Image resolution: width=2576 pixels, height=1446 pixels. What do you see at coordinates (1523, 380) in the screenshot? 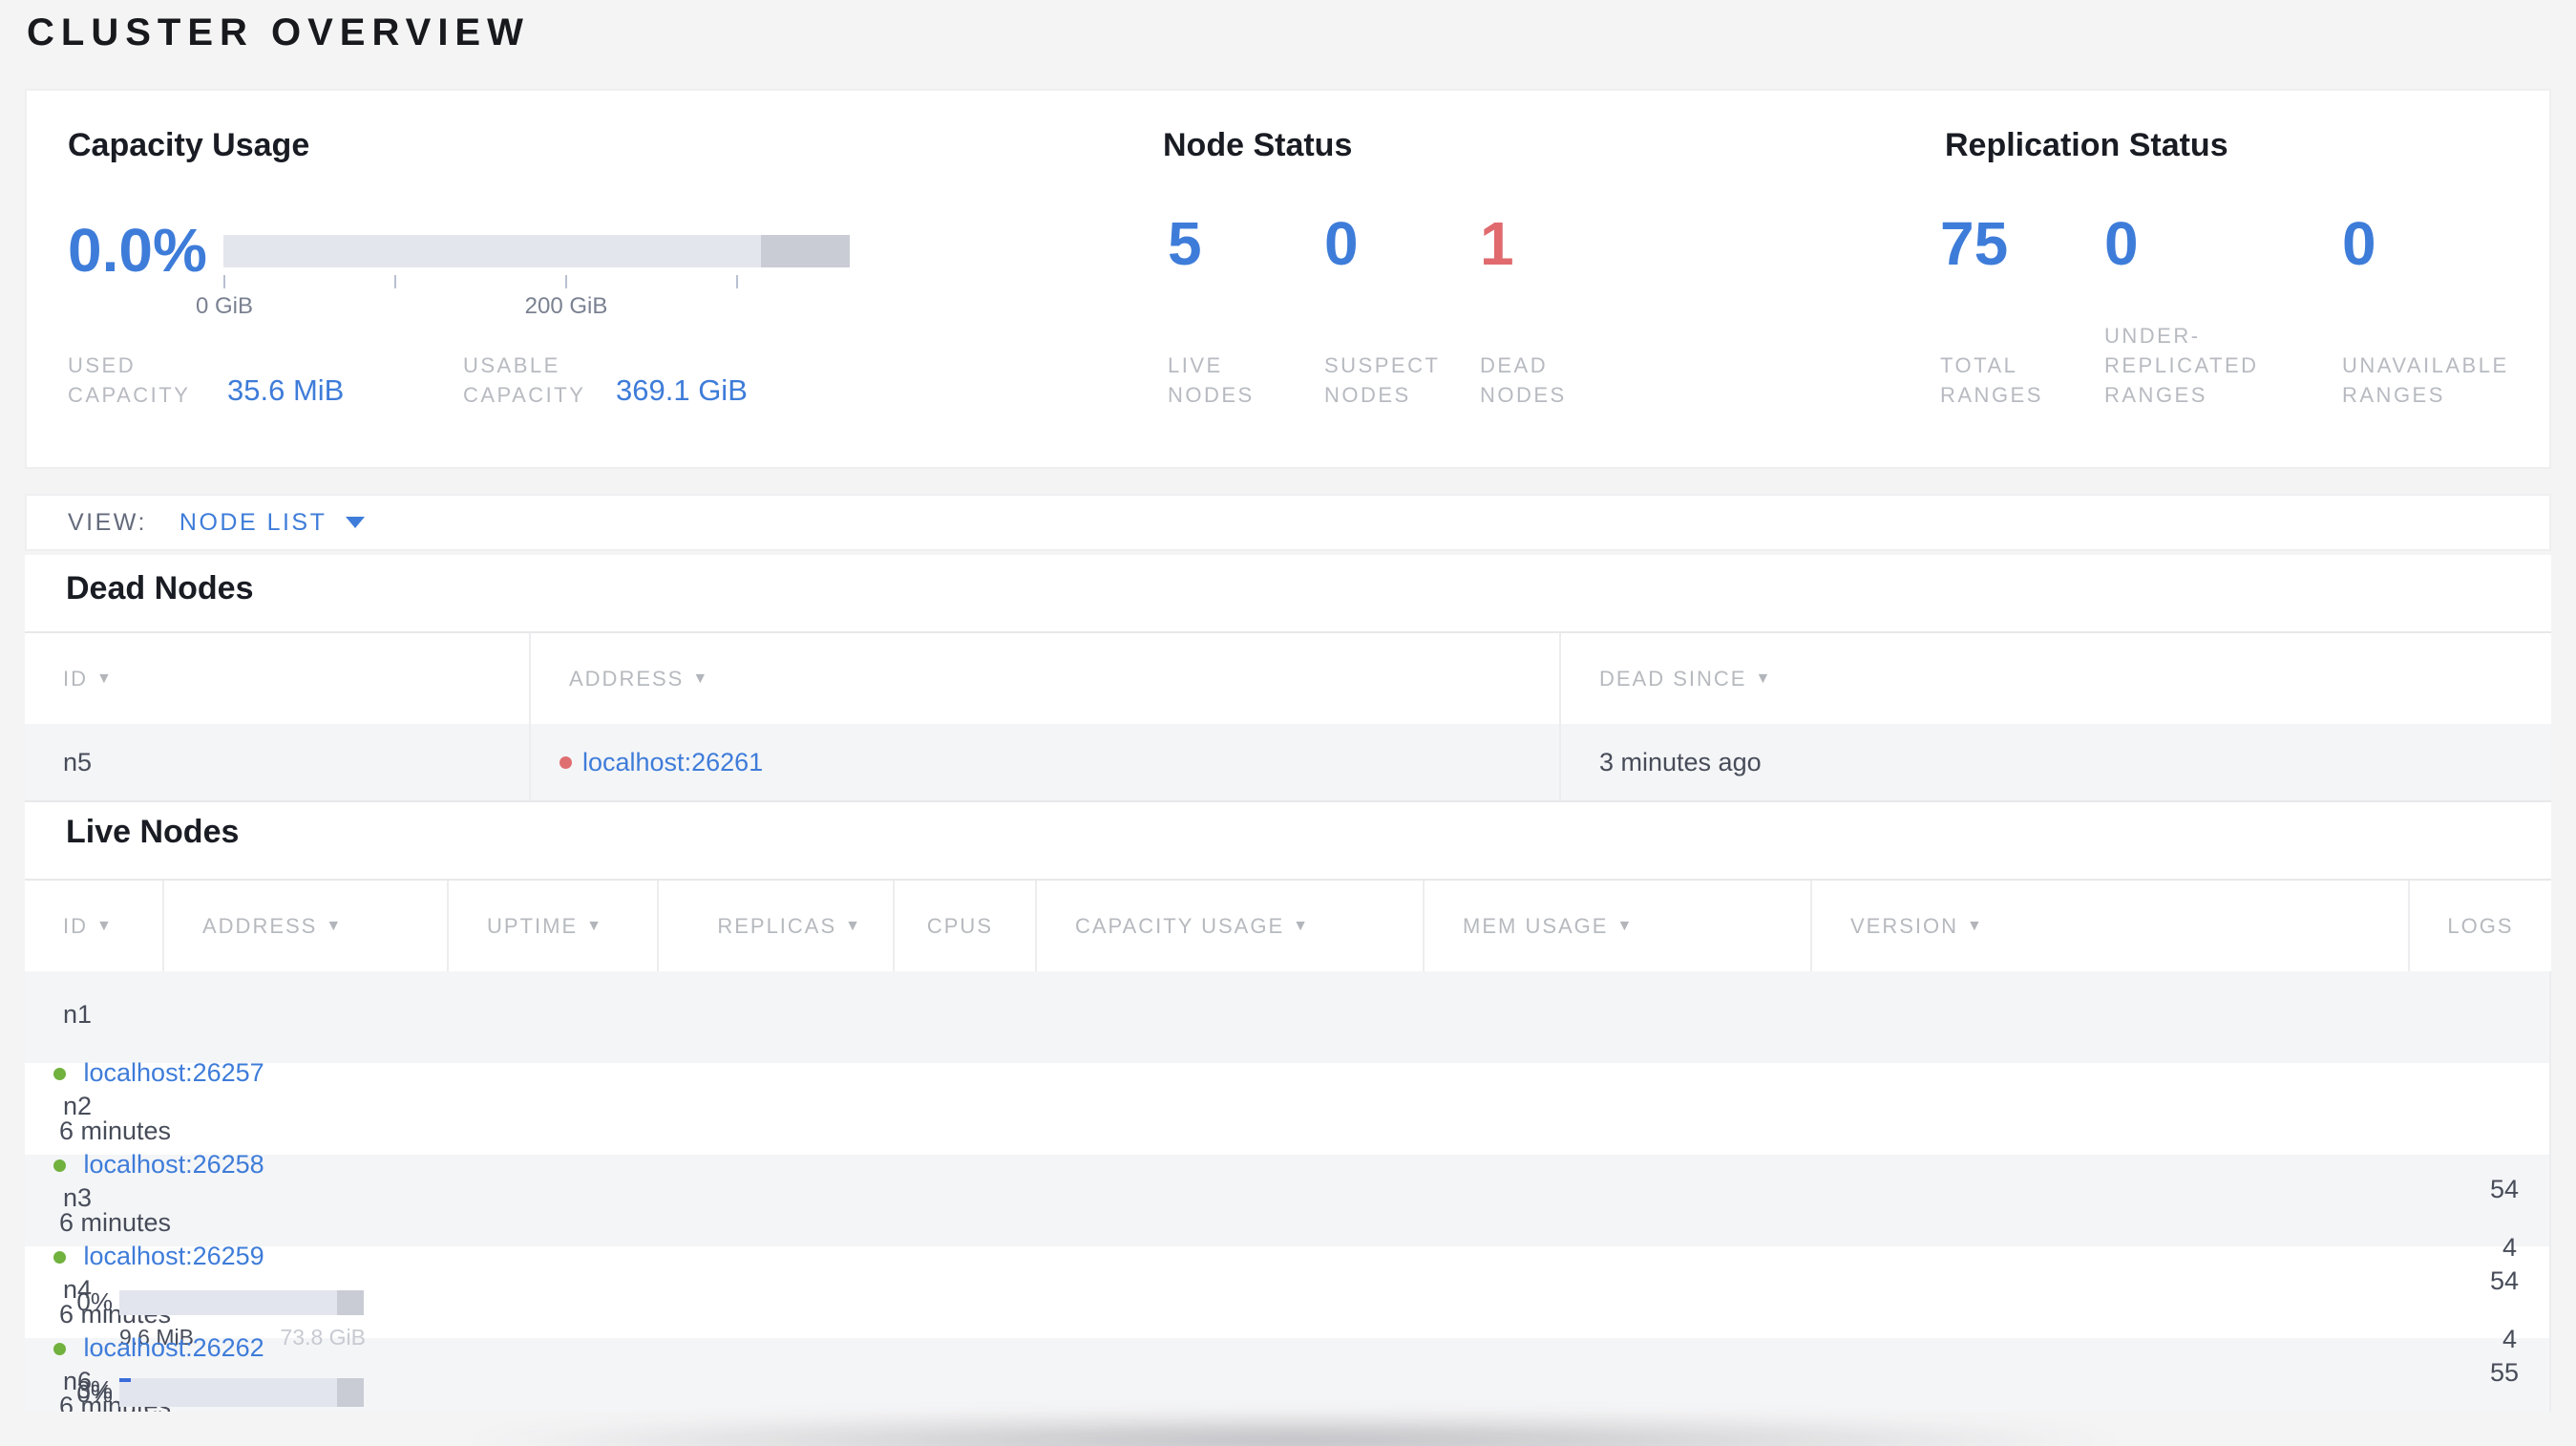
I see `dead-nodes-label: DEAD NODES` at bounding box center [1523, 380].